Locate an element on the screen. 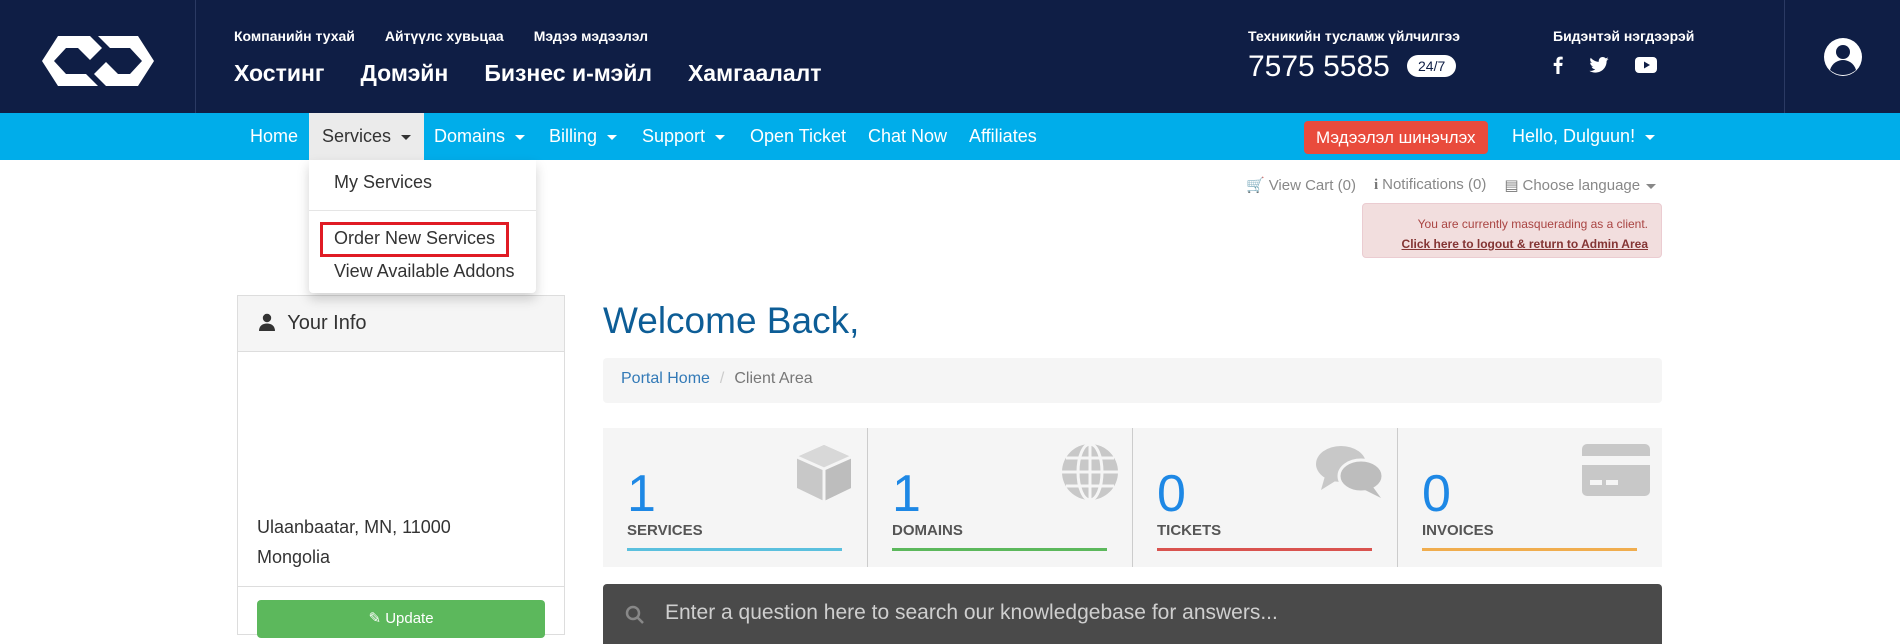 The width and height of the screenshot is (1900, 644). user-account-button is located at coordinates (1842, 56).